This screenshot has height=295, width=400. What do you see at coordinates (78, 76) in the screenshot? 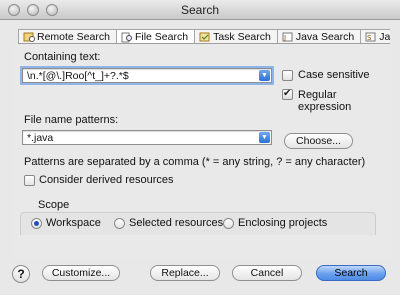
I see `containing-text-value: \n.*[@\.]Roo[^t_]+?.*$` at bounding box center [78, 76].